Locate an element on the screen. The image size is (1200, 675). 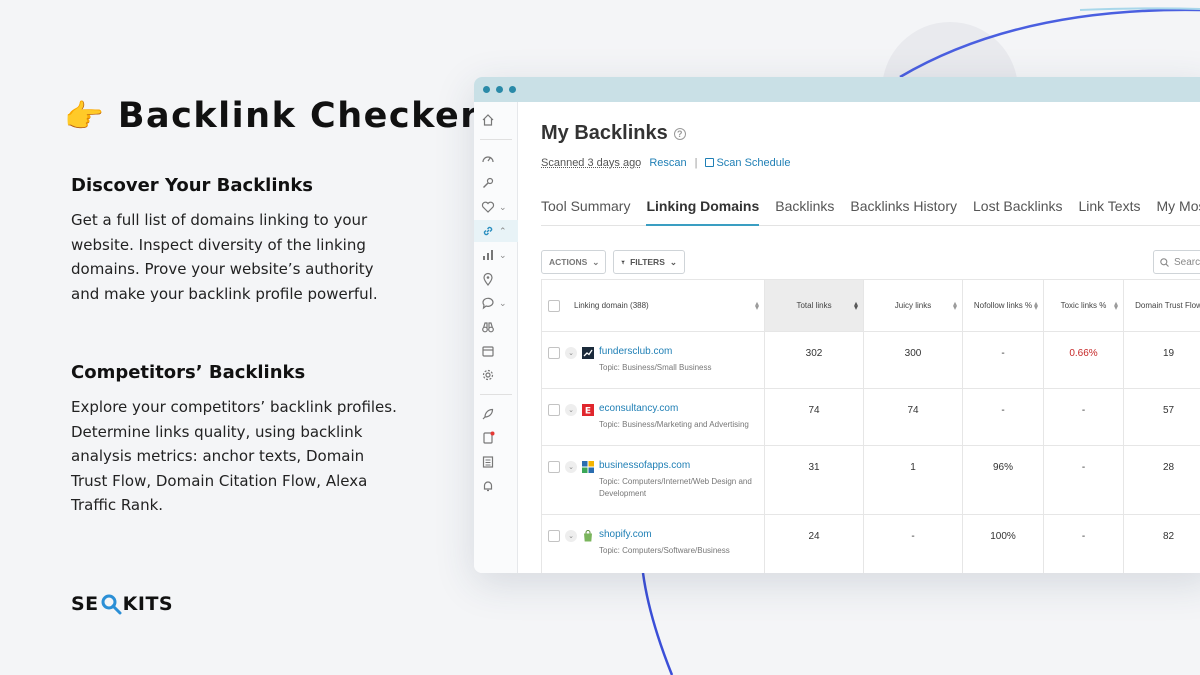
rocket-icon is located at coordinates (496, 414).